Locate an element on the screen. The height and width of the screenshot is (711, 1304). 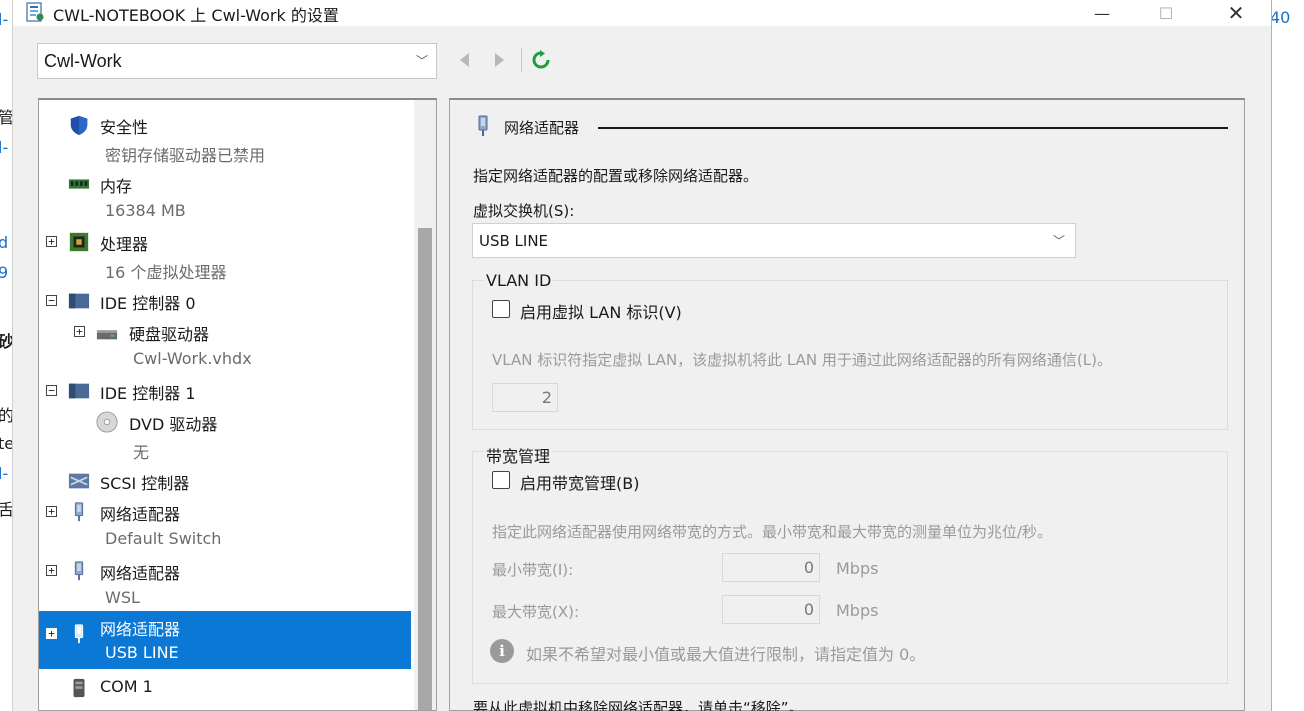
title-bar: CWL-NOTEBOOK 上 Cwl-Work 的设置 — ☐ ✕ is located at coordinates (642, 13).